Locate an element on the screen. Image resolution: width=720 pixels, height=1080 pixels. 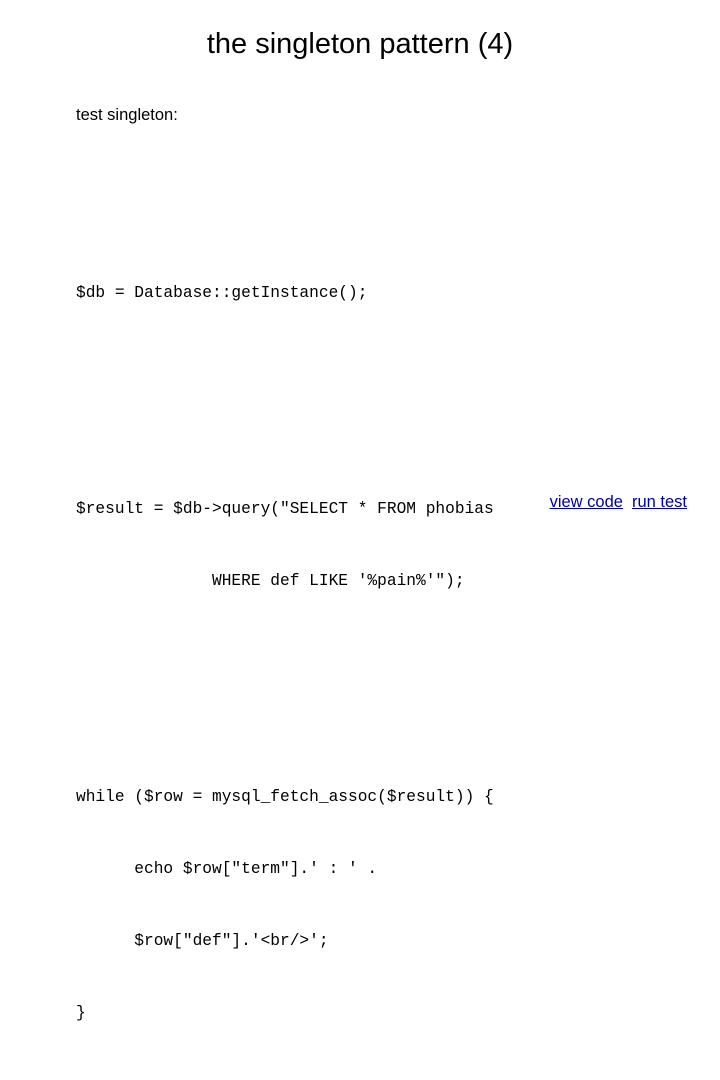
view-code-link: view code is located at coordinates (586, 502).